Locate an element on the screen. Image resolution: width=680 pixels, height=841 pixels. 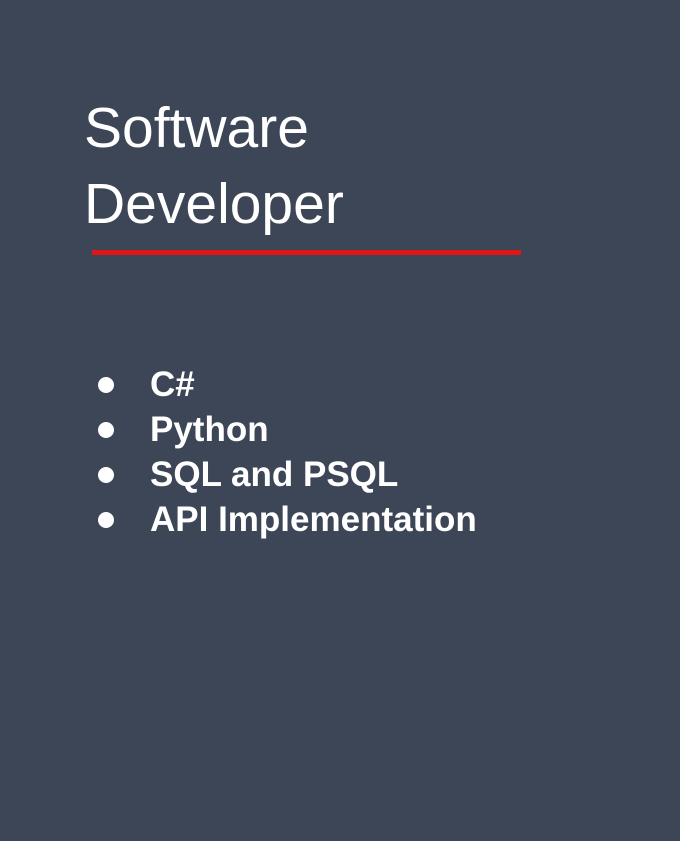
list-item-label: Python is located at coordinates (209, 429).